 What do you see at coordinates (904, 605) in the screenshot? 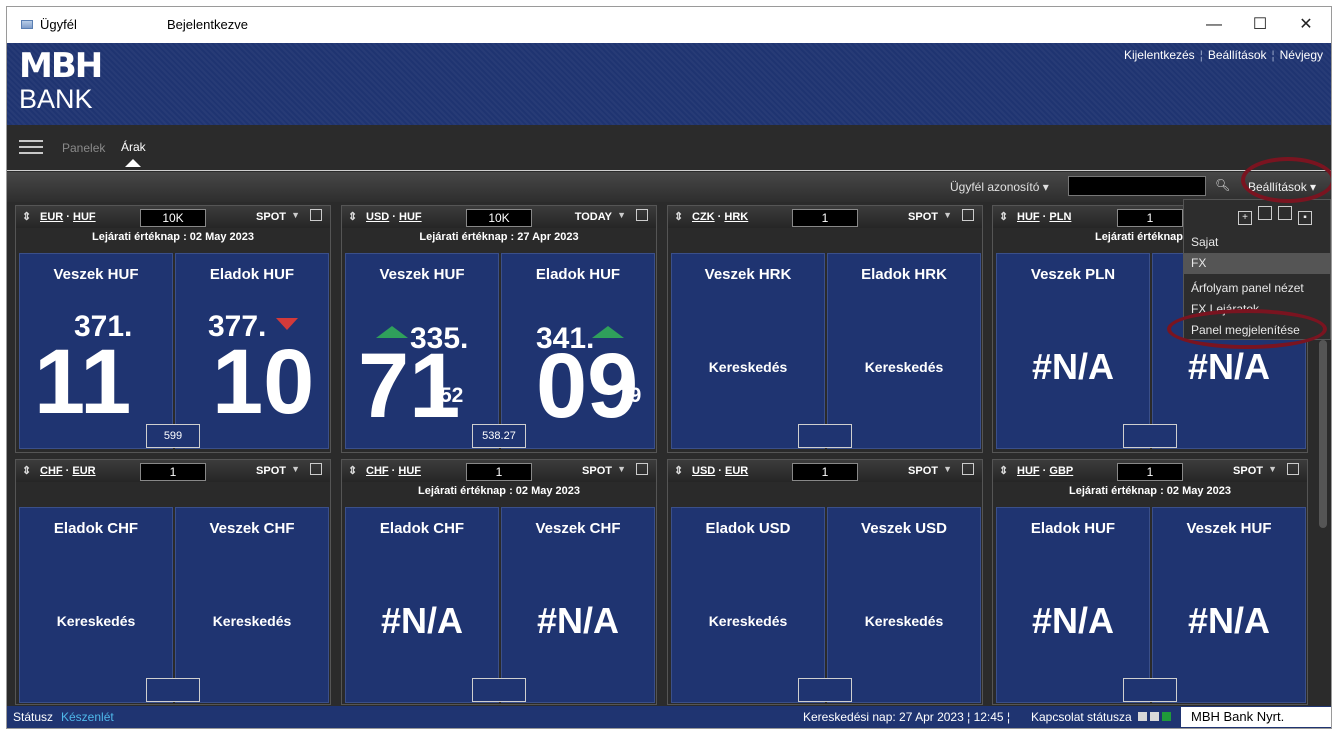
I see `sell-tile: Veszek USD Kereskedés` at bounding box center [904, 605].